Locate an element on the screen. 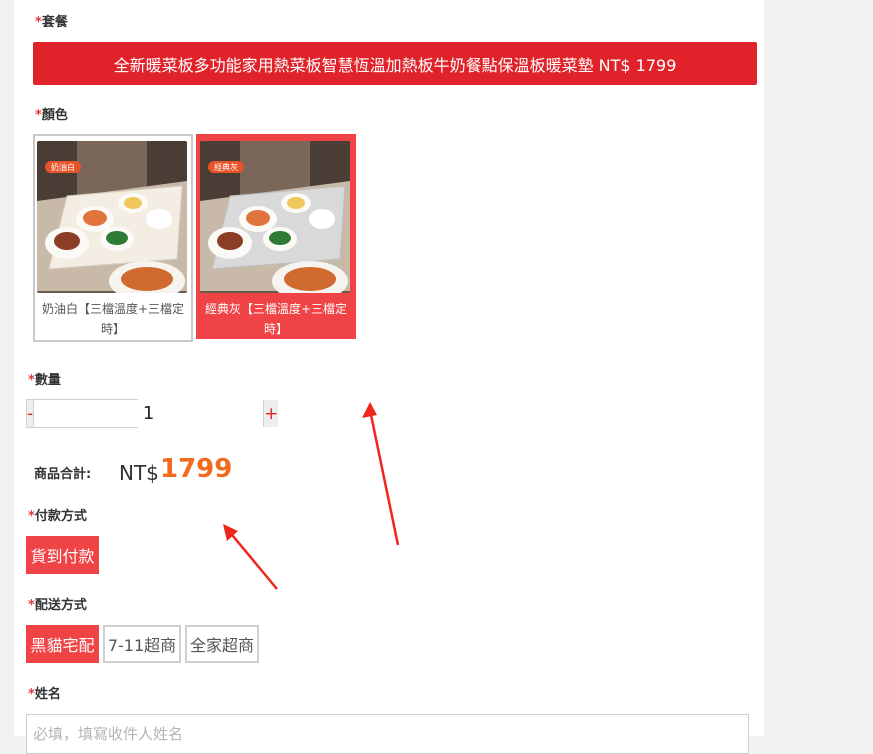  shipping-label: *配送方式 is located at coordinates (57, 603).